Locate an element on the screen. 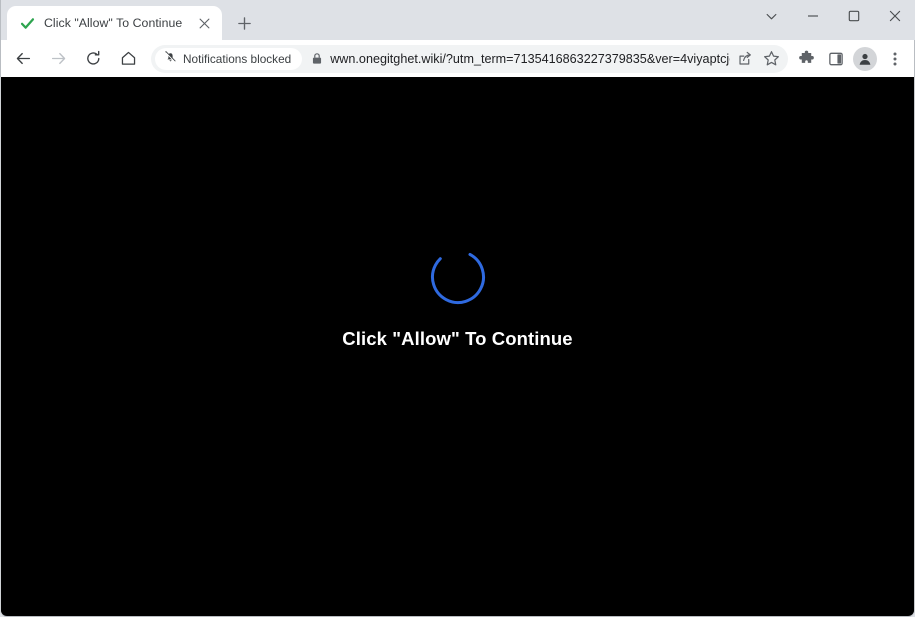 Image resolution: width=915 pixels, height=617 pixels. notifications-blocked-chip: Notifications blocked is located at coordinates (229, 58).